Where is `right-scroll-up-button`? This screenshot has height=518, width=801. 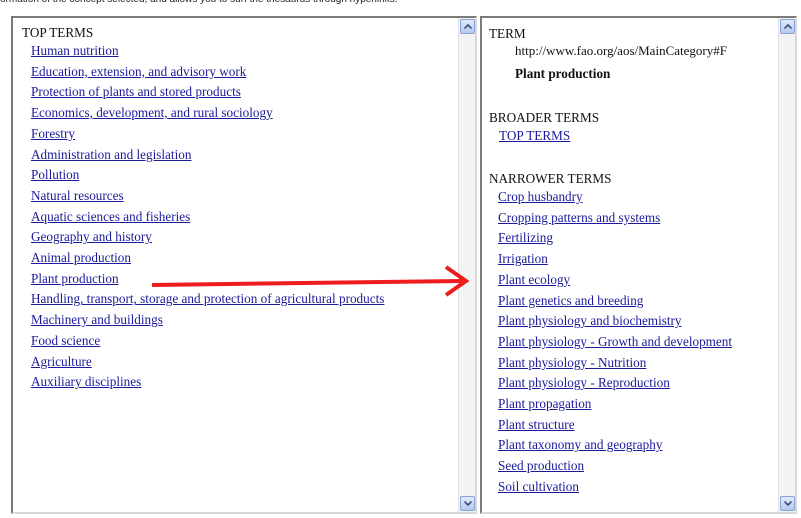 right-scroll-up-button is located at coordinates (787, 26).